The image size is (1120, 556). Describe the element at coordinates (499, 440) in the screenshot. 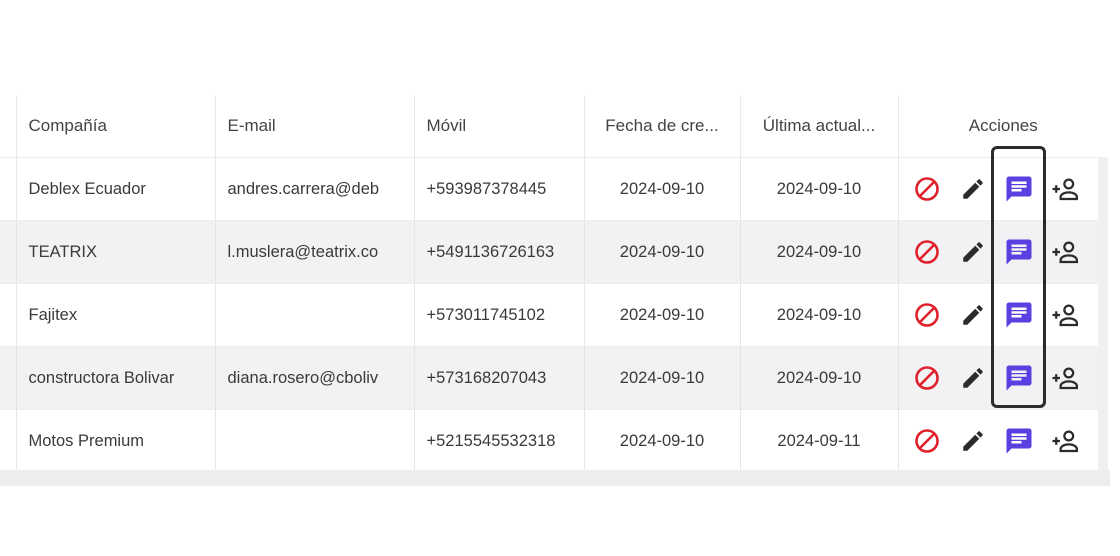

I see `cell-mobile: +5215545532318` at that location.